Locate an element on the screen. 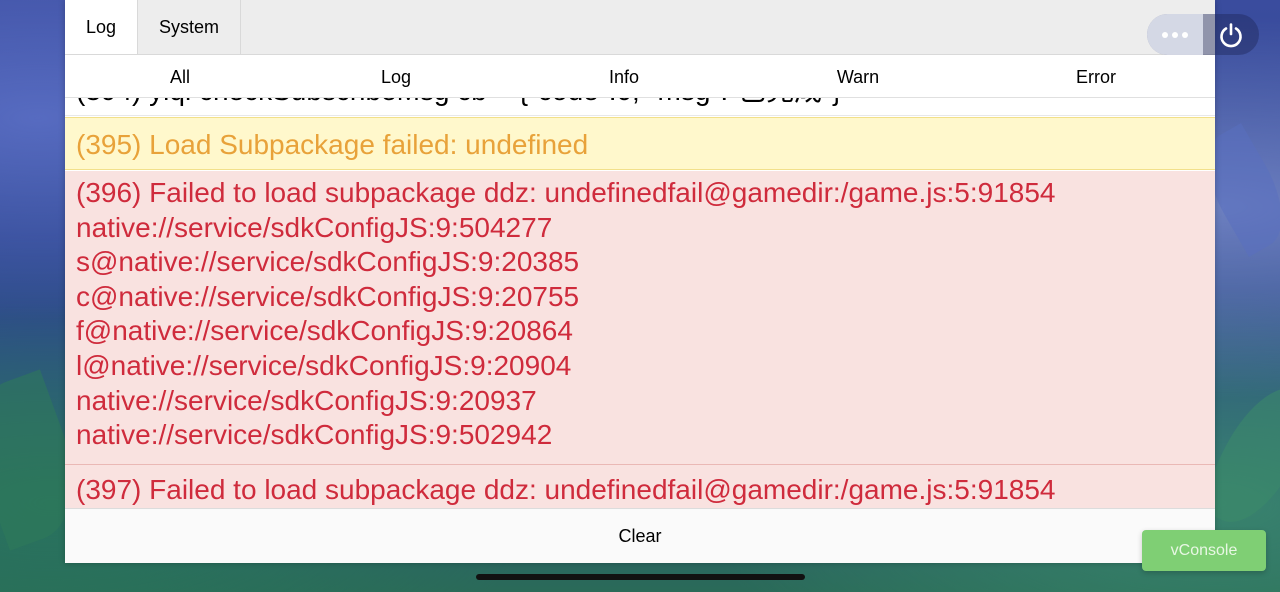  stack-line: s@native://service/sdkConfigJS:9:20385 is located at coordinates (328, 262).